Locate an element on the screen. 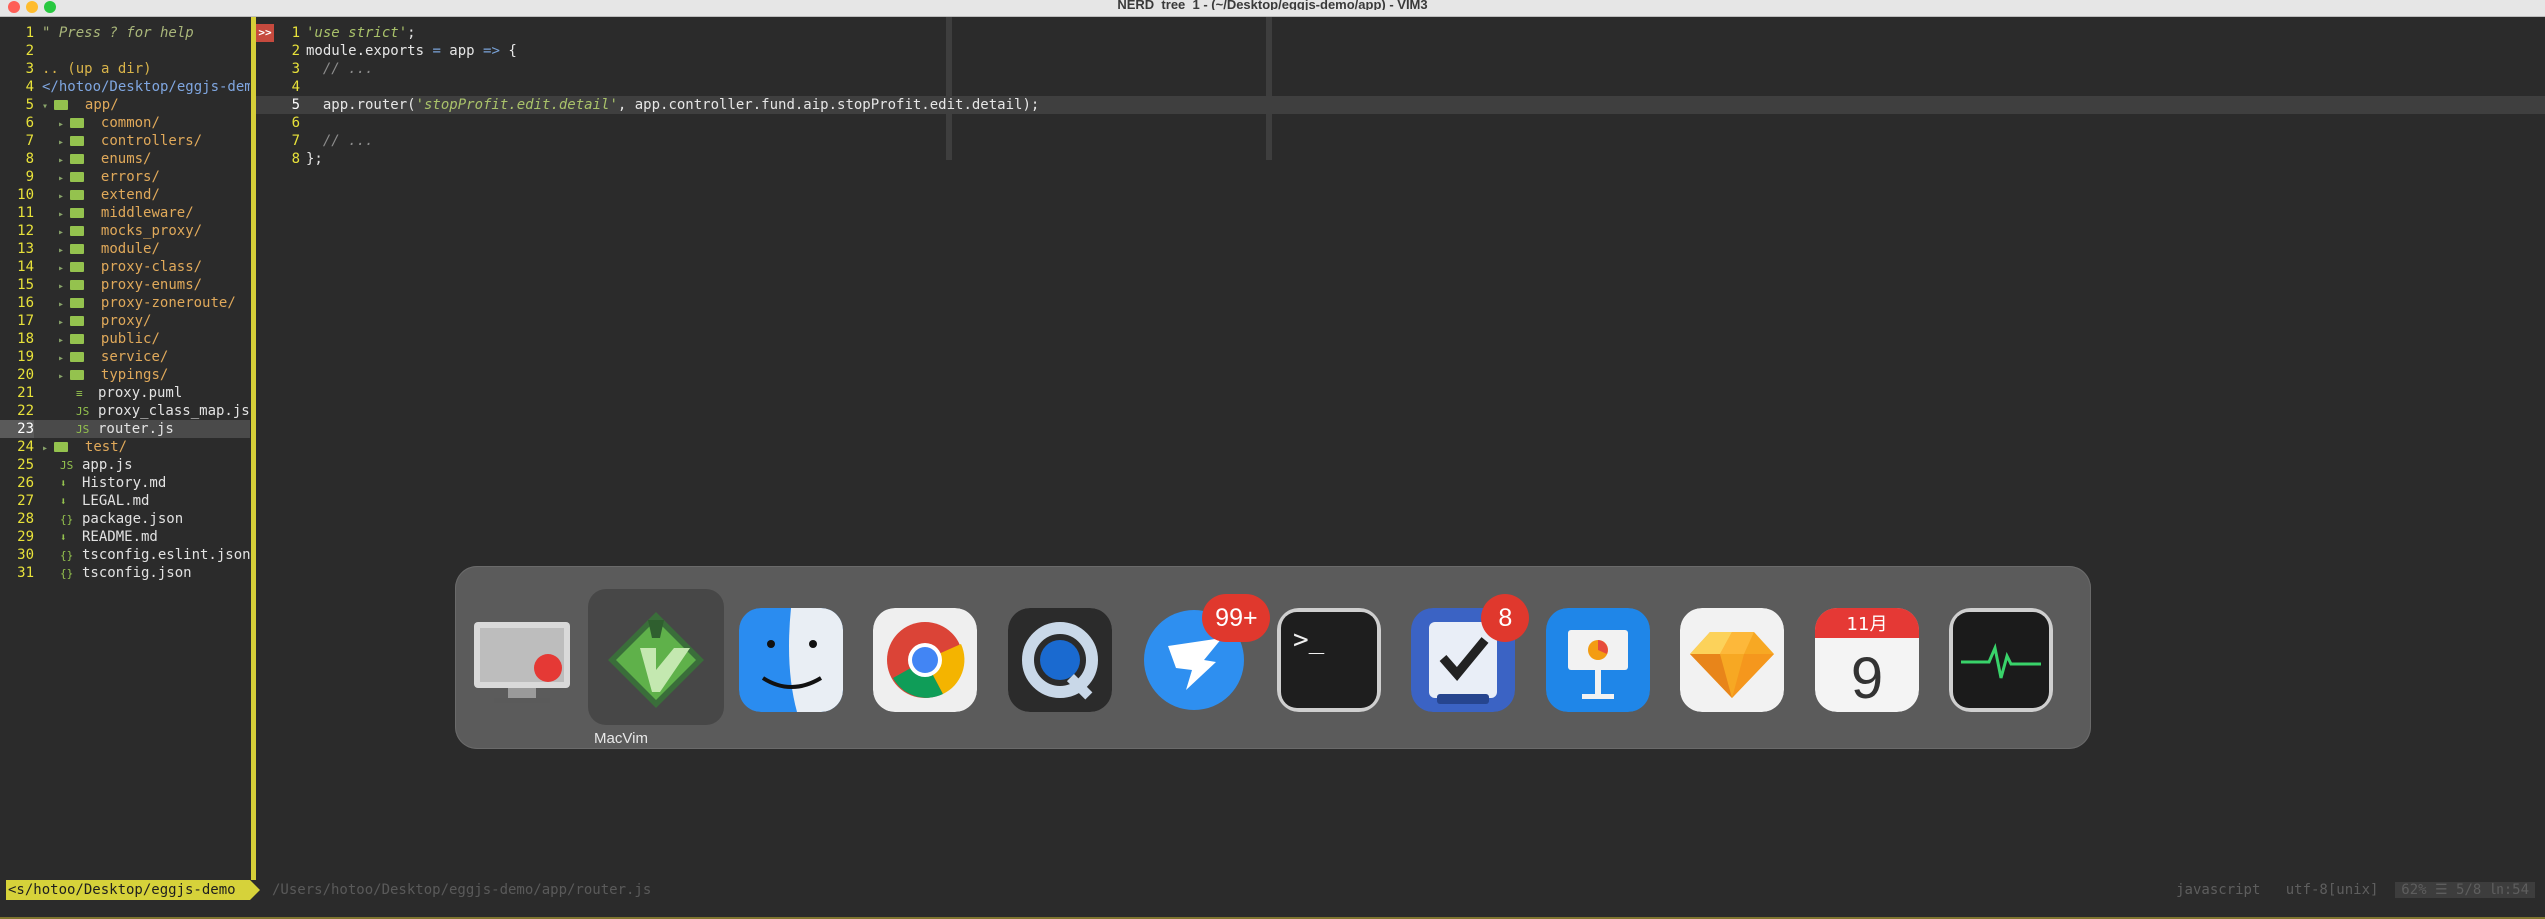 This screenshot has width=2545, height=919. tree-file-node: 22 JS proxy_class_map.js is located at coordinates (125, 411).